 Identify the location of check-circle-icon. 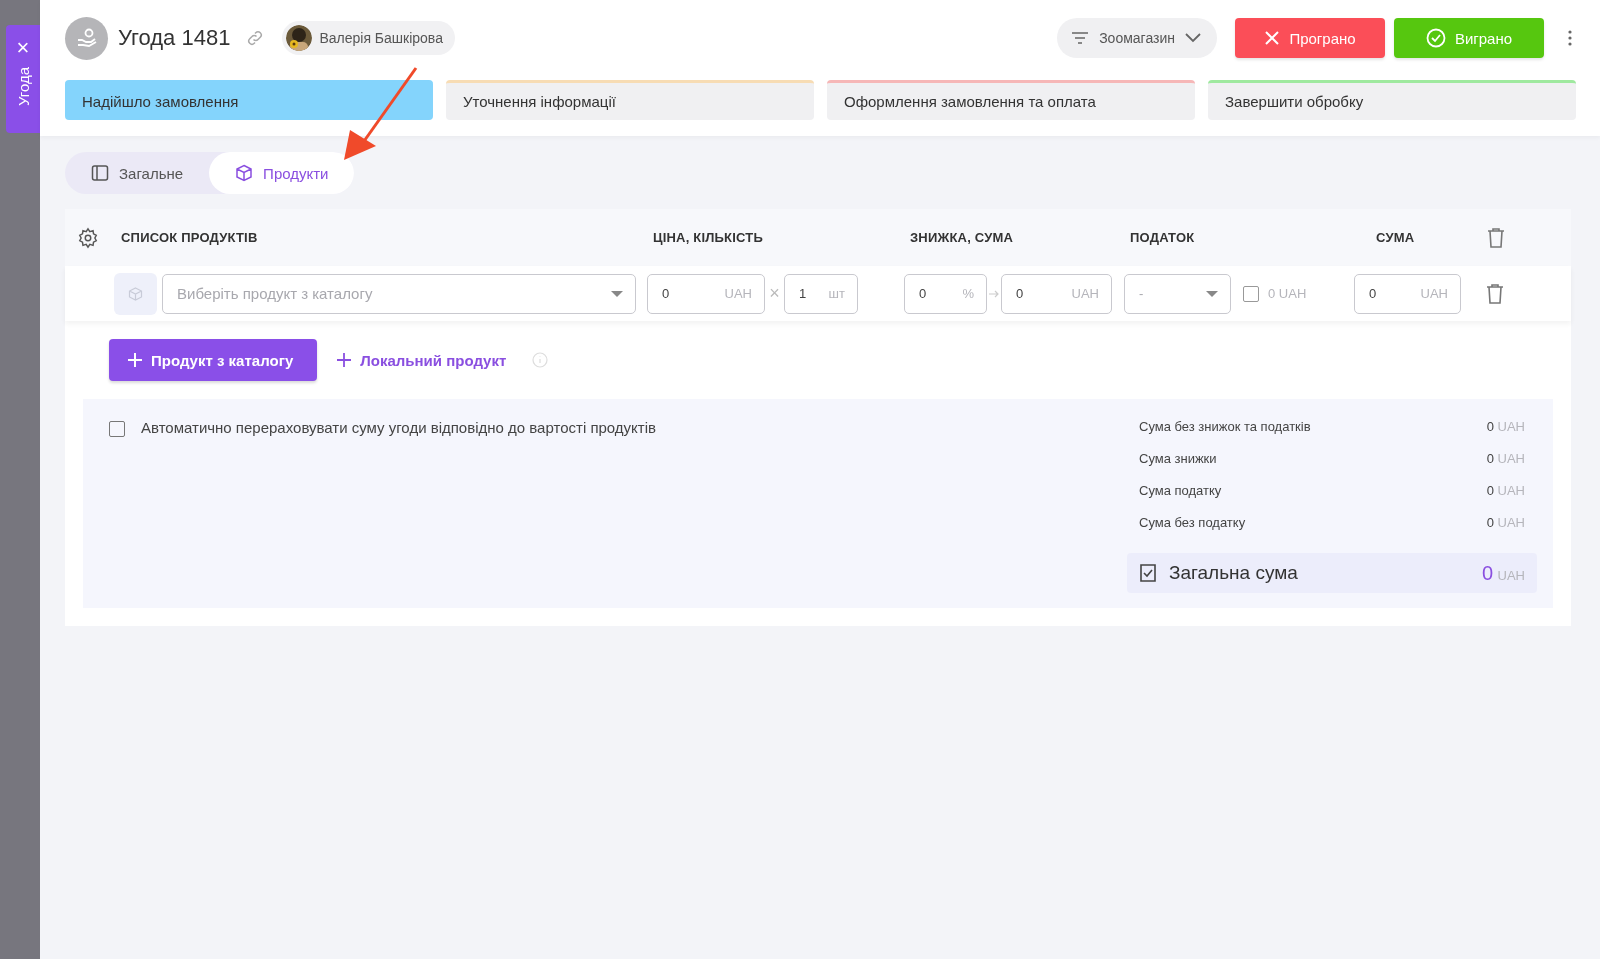
(1435, 38).